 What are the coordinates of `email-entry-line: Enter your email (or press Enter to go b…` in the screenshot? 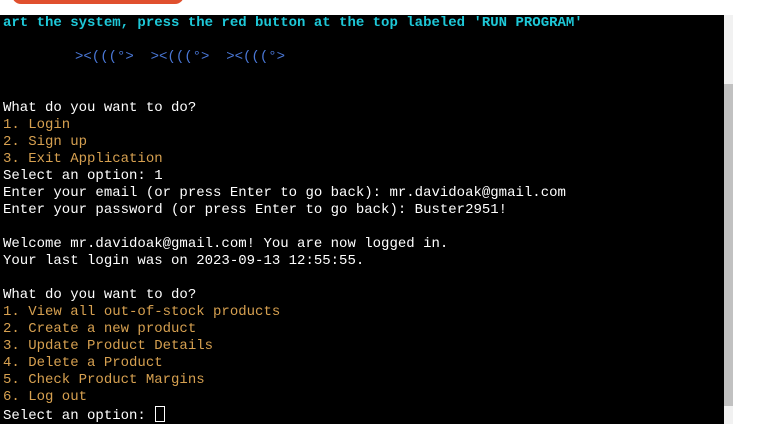 It's located at (284, 193).